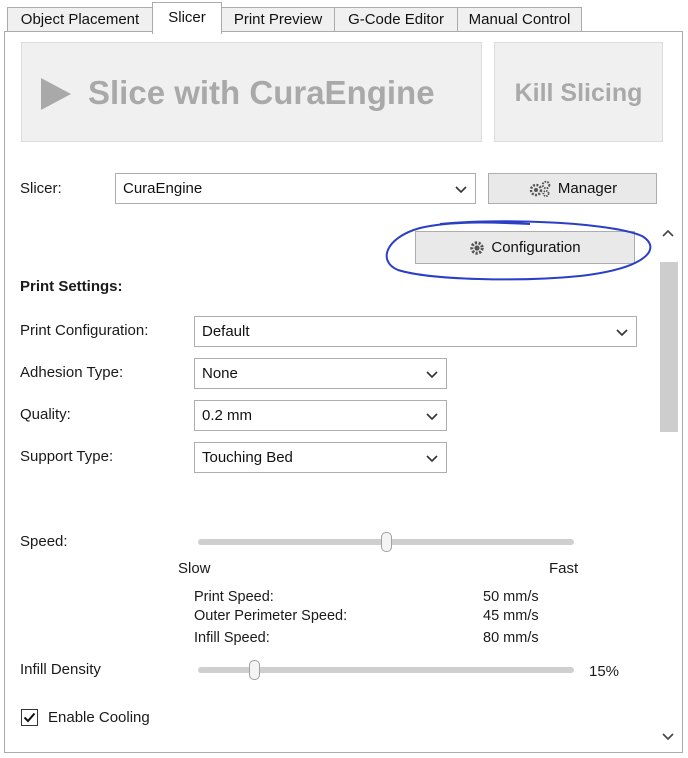 This screenshot has height=758, width=688. I want to click on tab-manual-control: Manual Control, so click(519, 19).